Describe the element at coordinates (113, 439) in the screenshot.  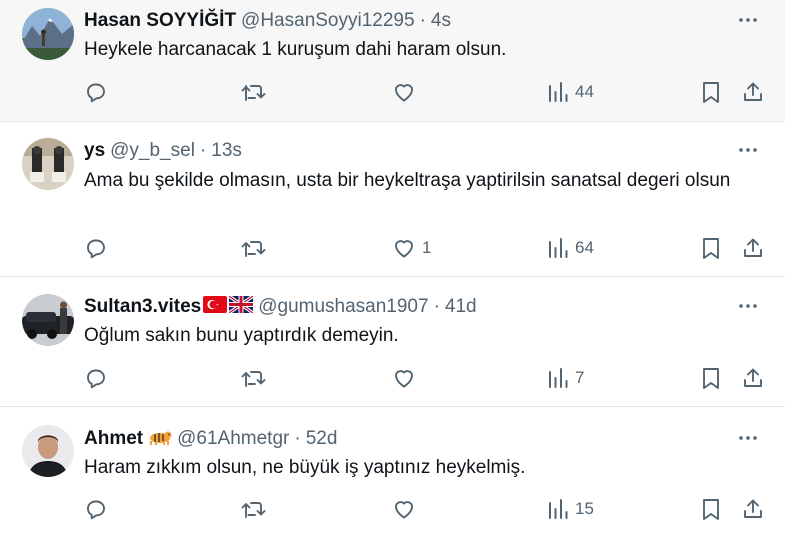
I see `author-name: Ahmet` at that location.